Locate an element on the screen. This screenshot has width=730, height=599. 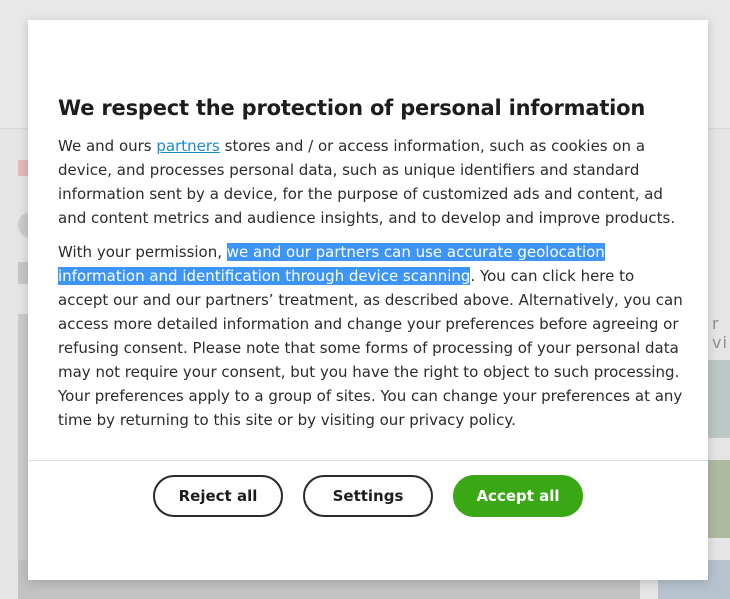
reject-all-button: Reject all is located at coordinates (218, 496).